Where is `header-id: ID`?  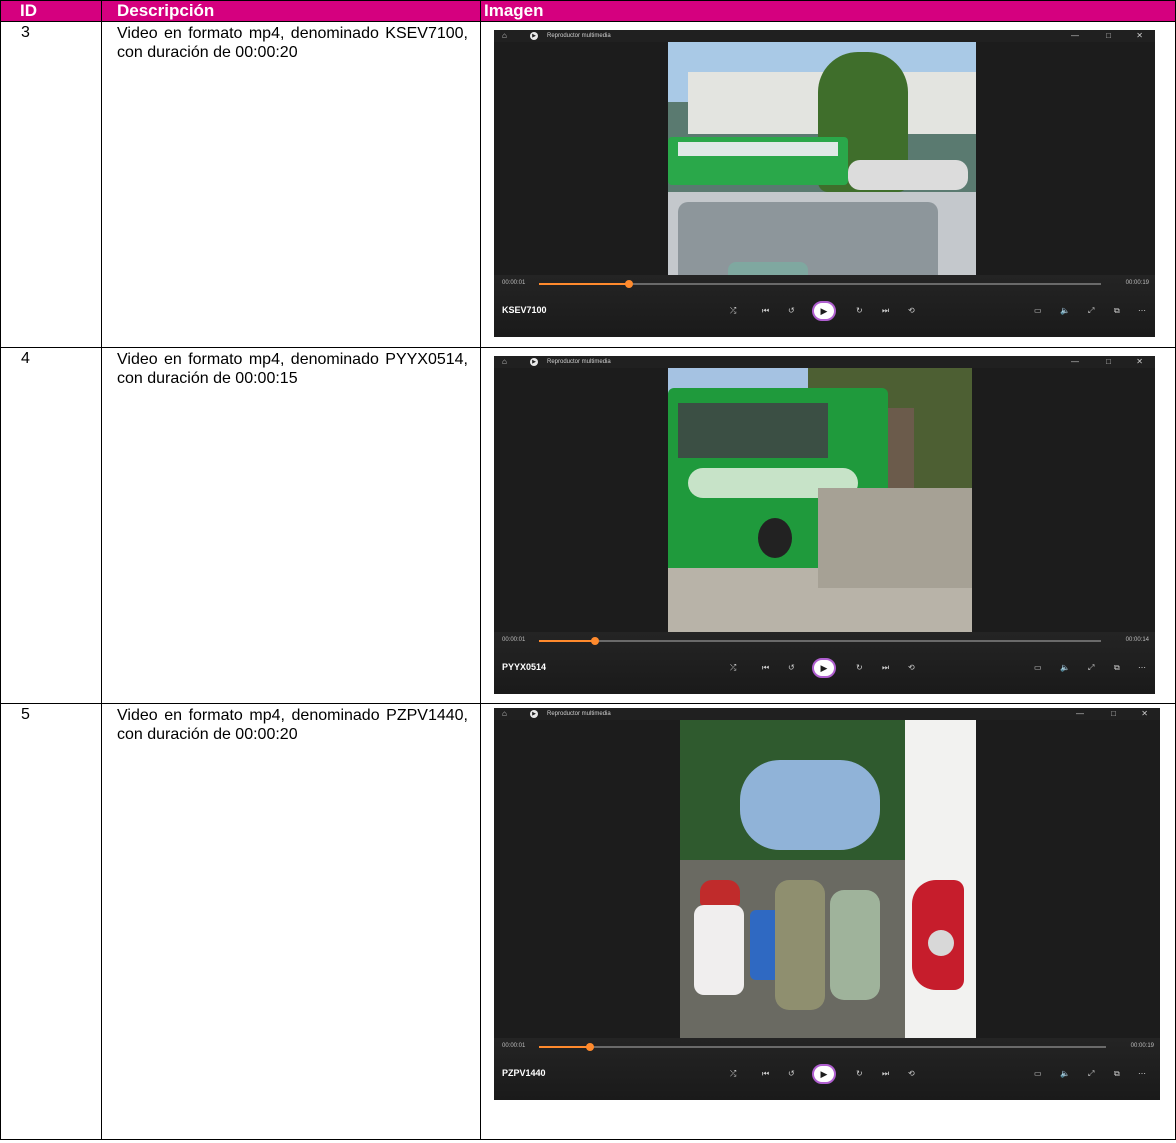 header-id: ID is located at coordinates (51, 11).